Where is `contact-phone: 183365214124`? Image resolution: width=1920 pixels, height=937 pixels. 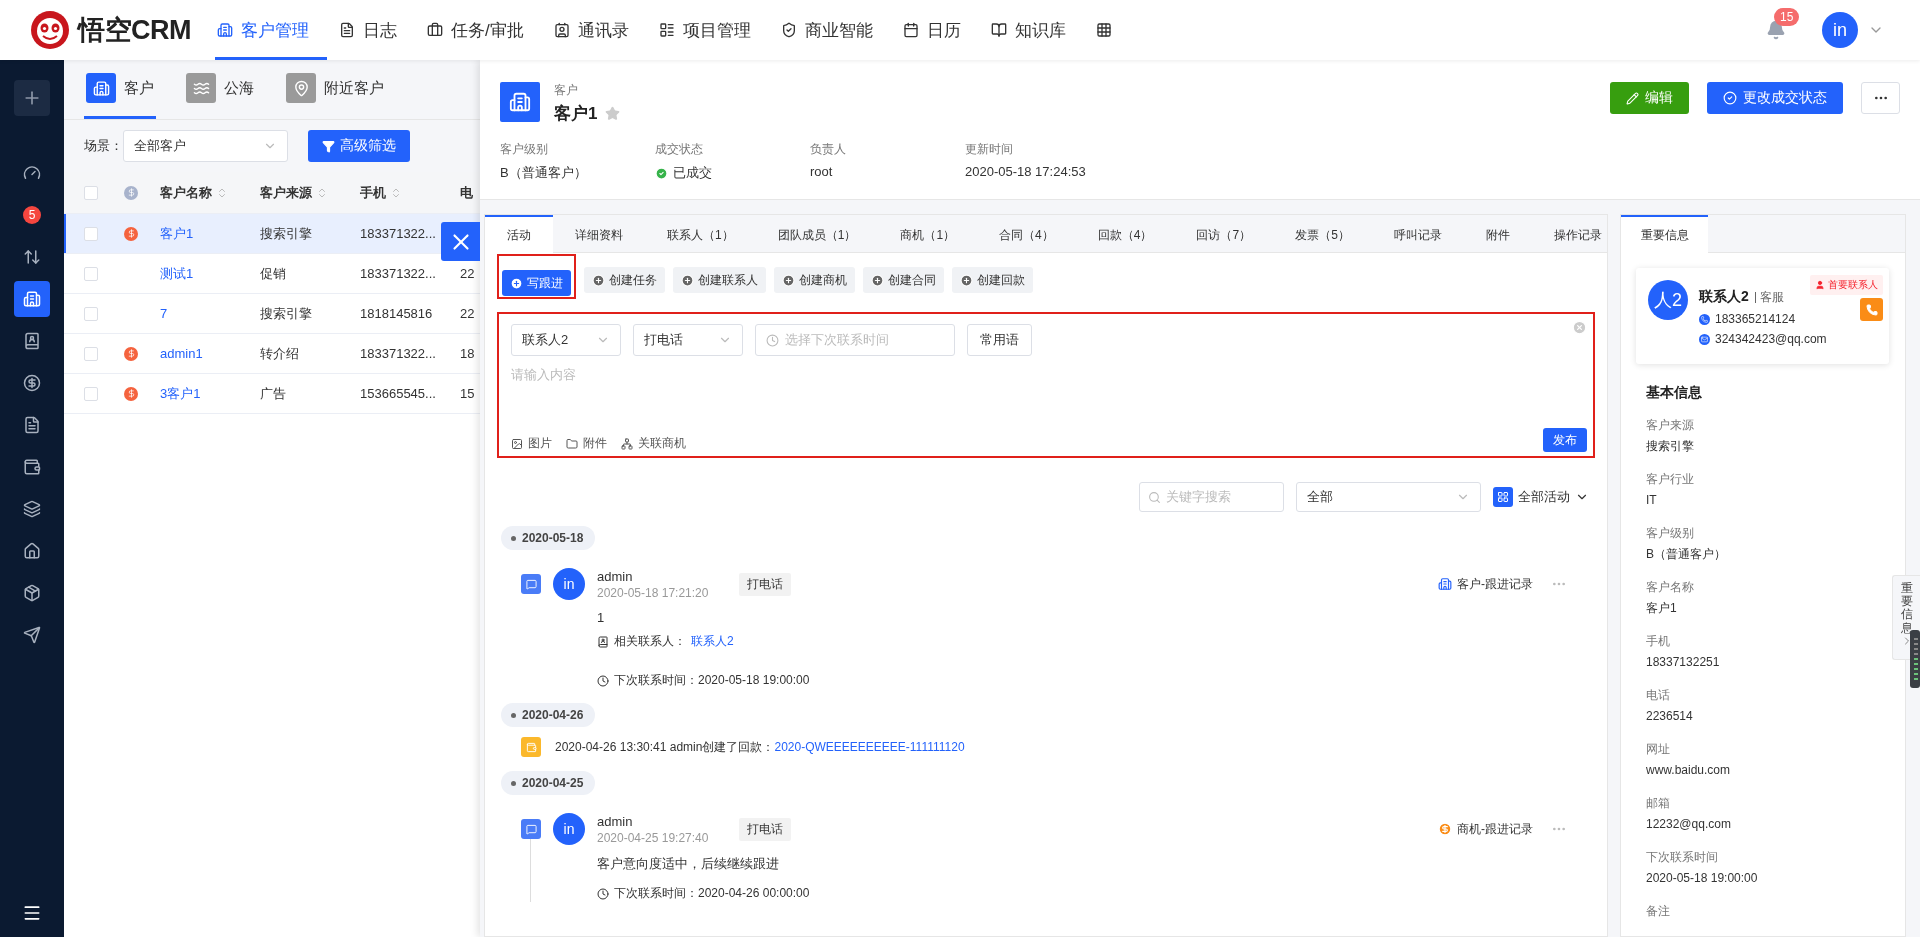
contact-phone: 183365214124 is located at coordinates (1755, 319).